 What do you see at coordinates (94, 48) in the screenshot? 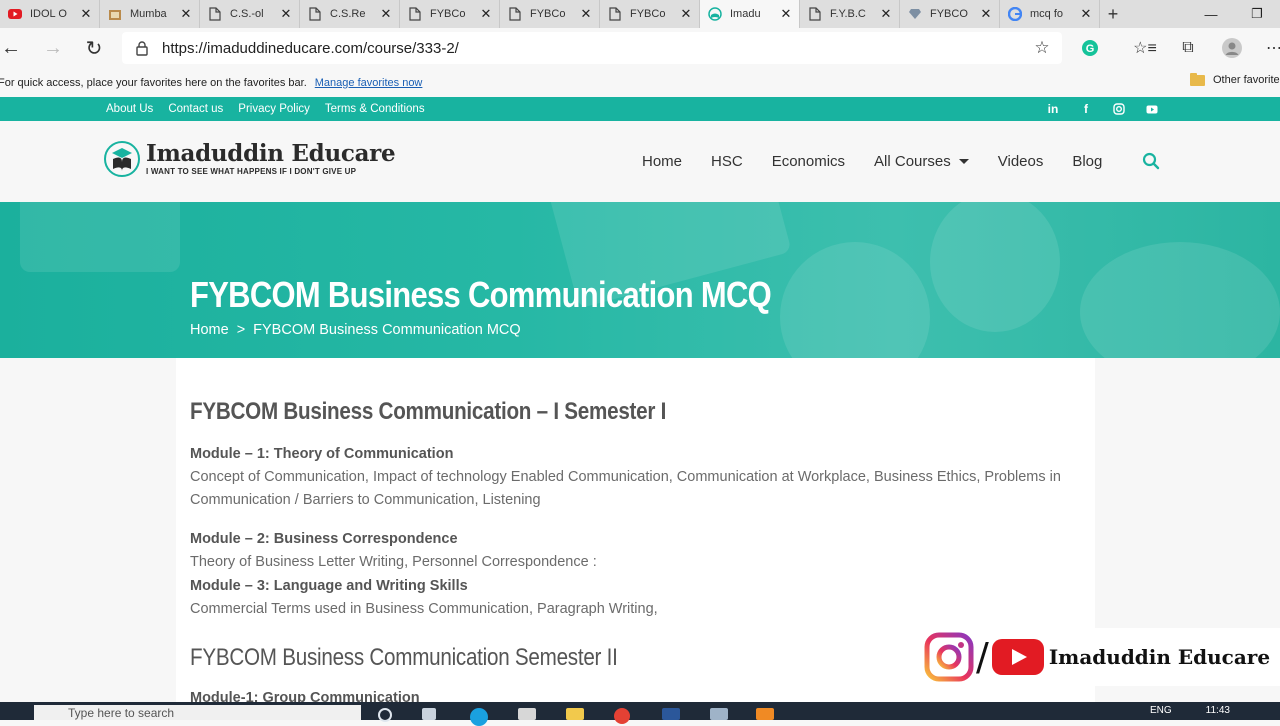
I see `refresh-icon: ↻` at bounding box center [94, 48].